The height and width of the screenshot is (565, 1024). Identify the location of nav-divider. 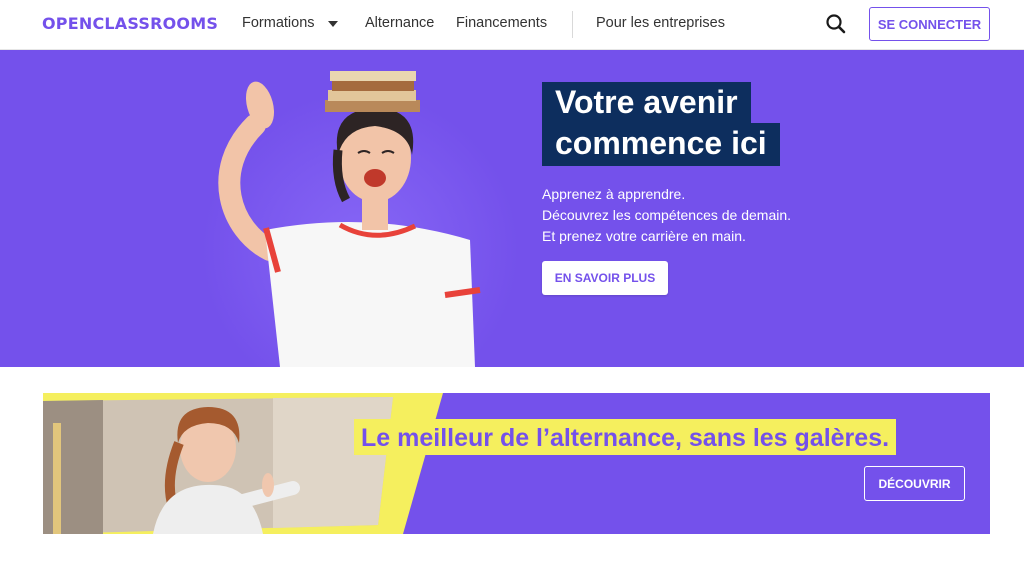
(572, 24).